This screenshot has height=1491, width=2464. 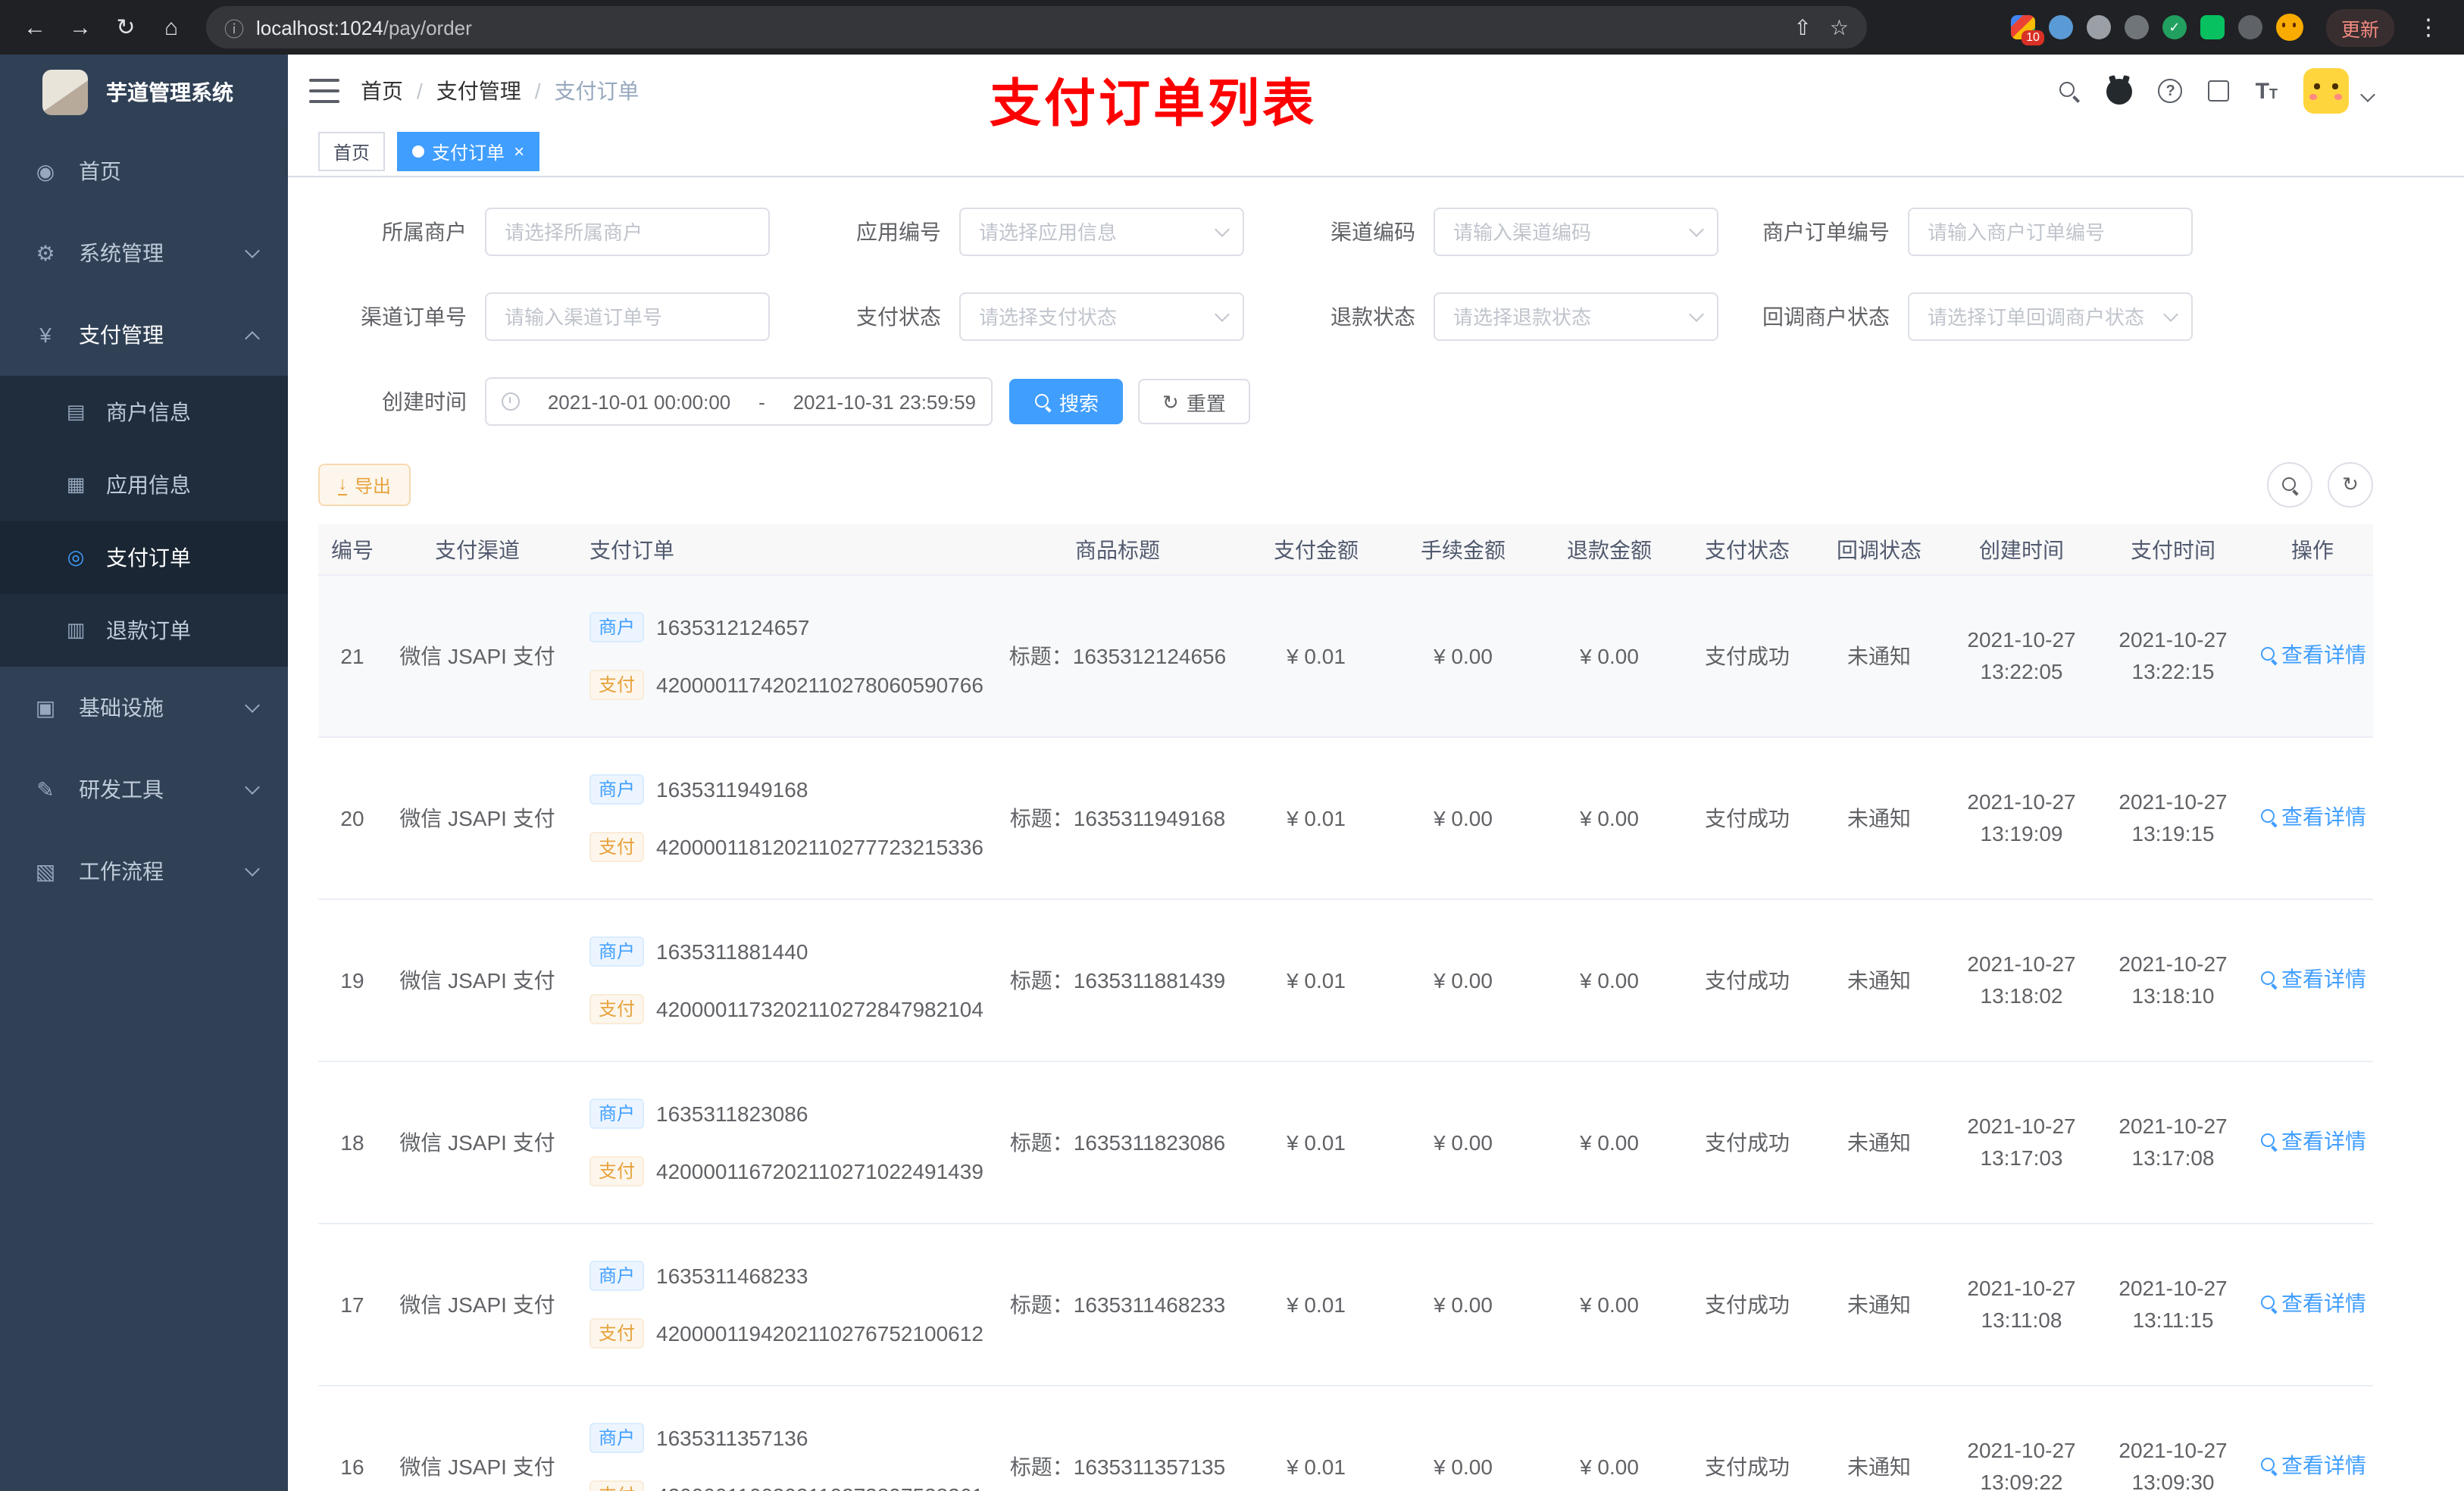 I want to click on export-button: ↓ 导出, so click(x=364, y=485).